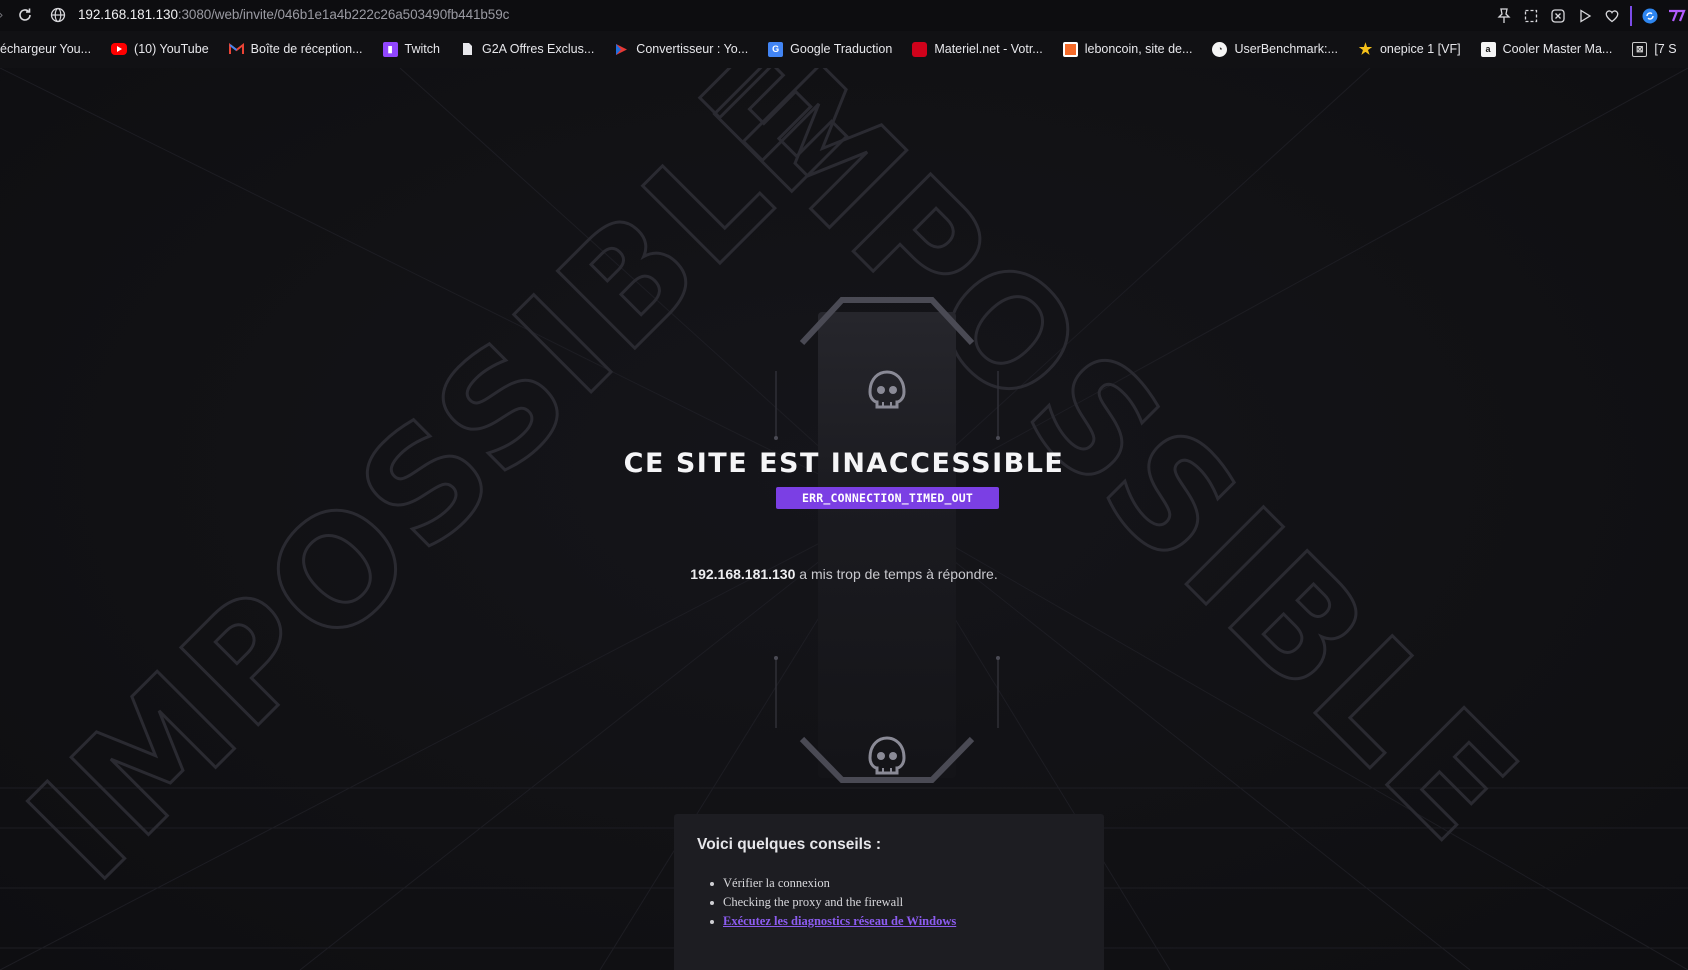  What do you see at coordinates (1531, 16) in the screenshot?
I see `screenshot-icon` at bounding box center [1531, 16].